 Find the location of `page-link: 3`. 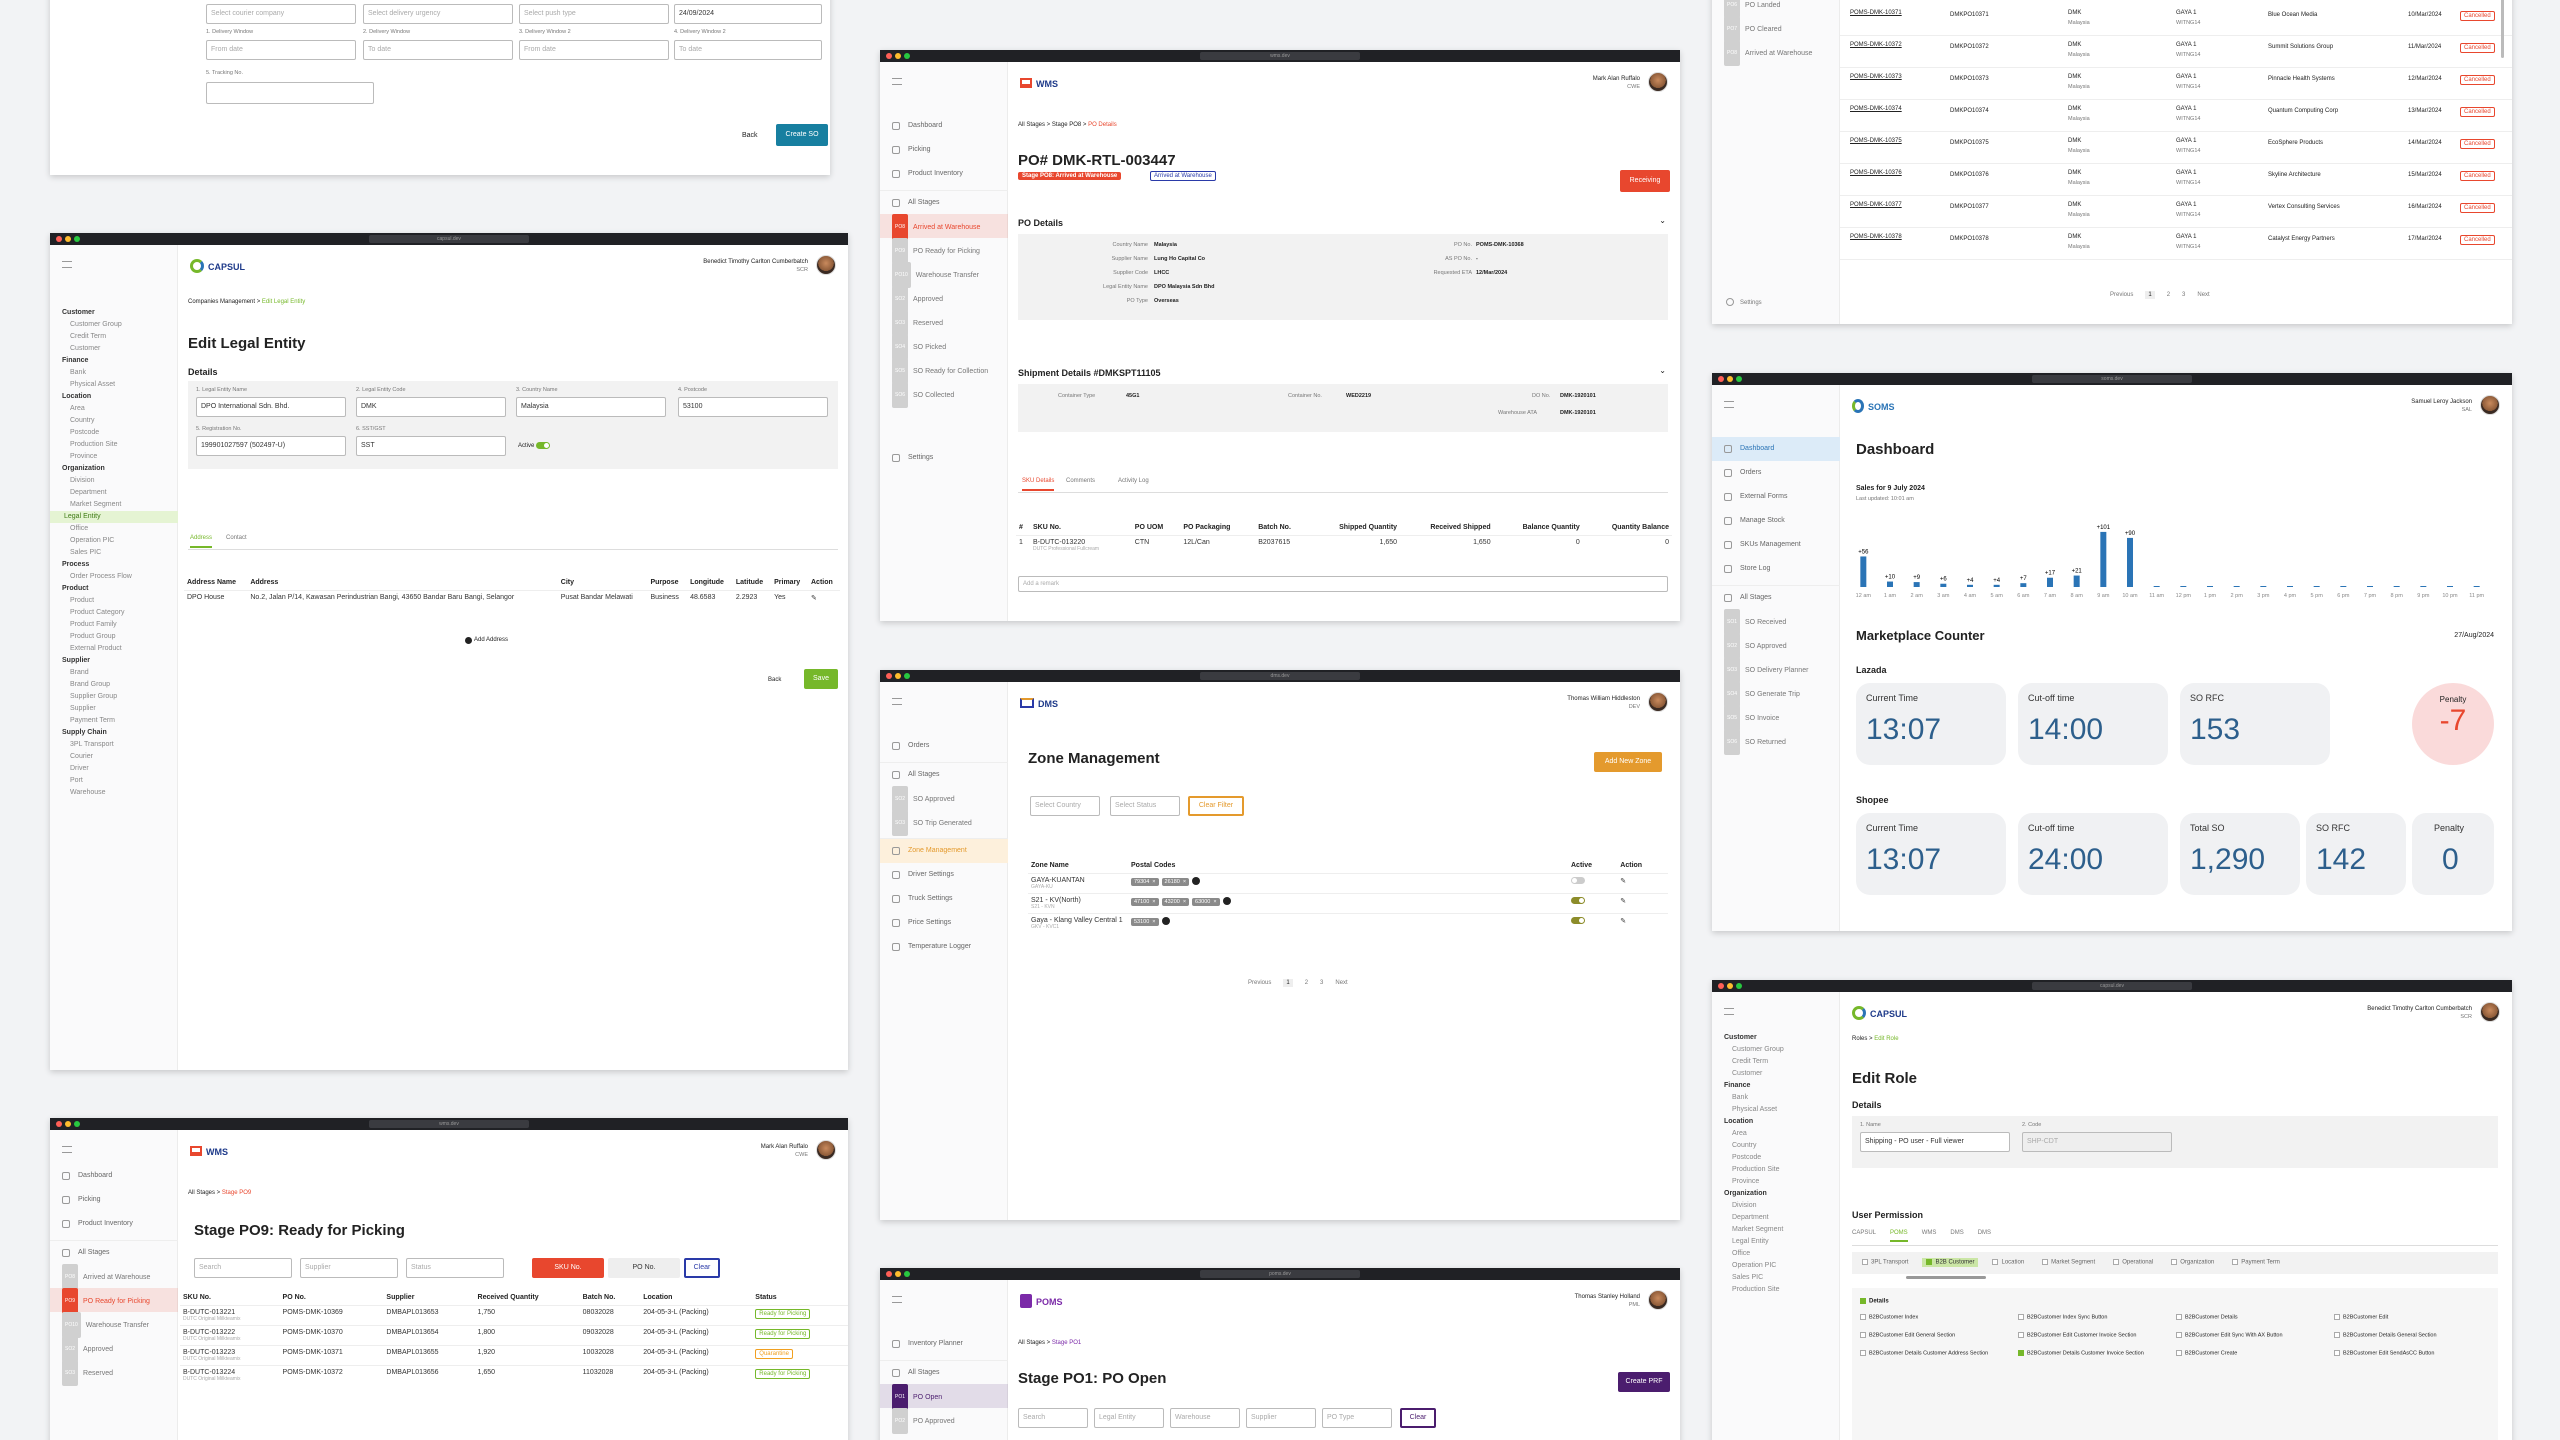

page-link: 3 is located at coordinates (2183, 295).